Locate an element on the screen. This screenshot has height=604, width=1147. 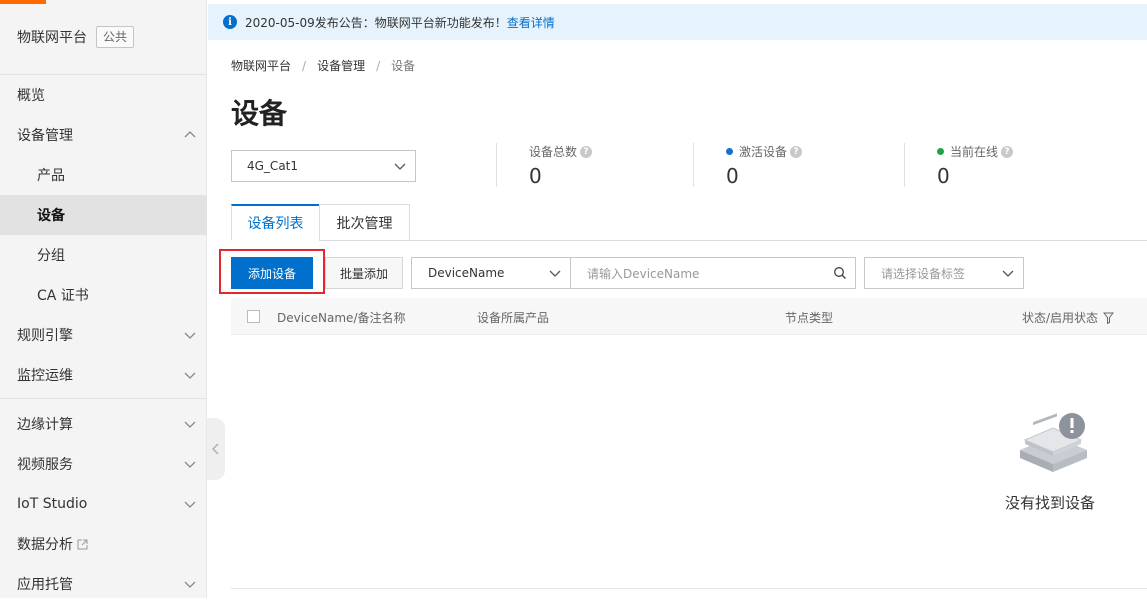
search-field-value: DeviceName is located at coordinates (466, 273).